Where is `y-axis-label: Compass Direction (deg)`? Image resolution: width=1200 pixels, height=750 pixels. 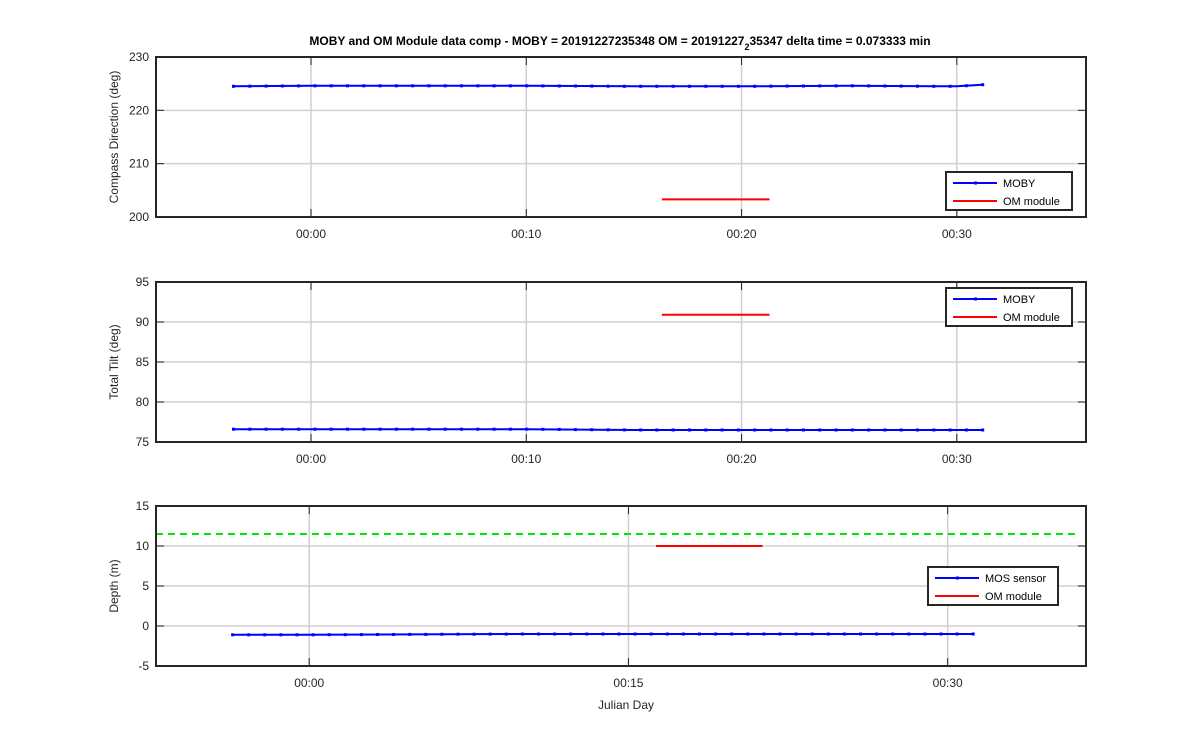
y-axis-label: Compass Direction (deg) is located at coordinates (114, 137).